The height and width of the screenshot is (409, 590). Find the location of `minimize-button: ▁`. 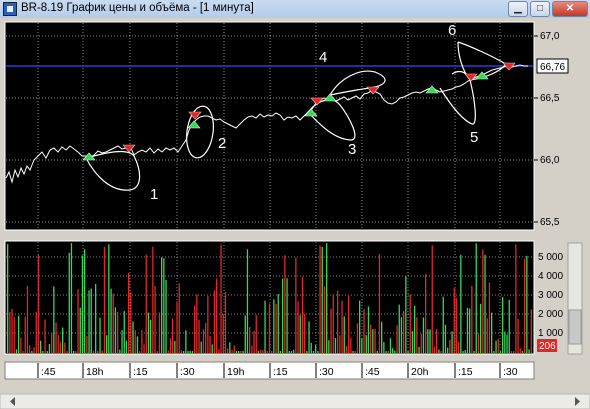

minimize-button: ▁ is located at coordinates (518, 9).